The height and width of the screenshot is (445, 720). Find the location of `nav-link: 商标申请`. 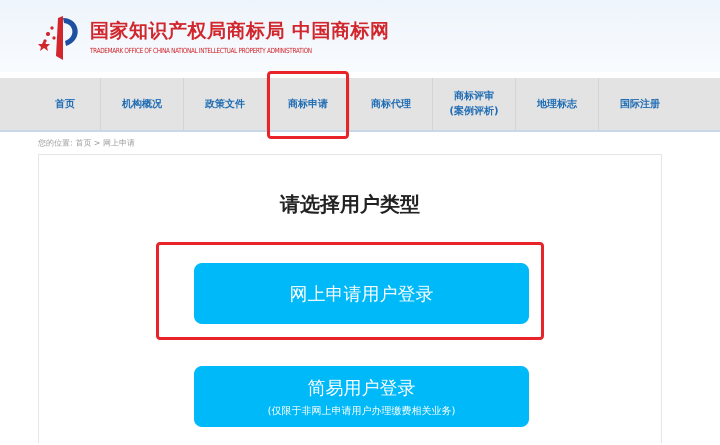

nav-link: 商标申请 is located at coordinates (308, 104).